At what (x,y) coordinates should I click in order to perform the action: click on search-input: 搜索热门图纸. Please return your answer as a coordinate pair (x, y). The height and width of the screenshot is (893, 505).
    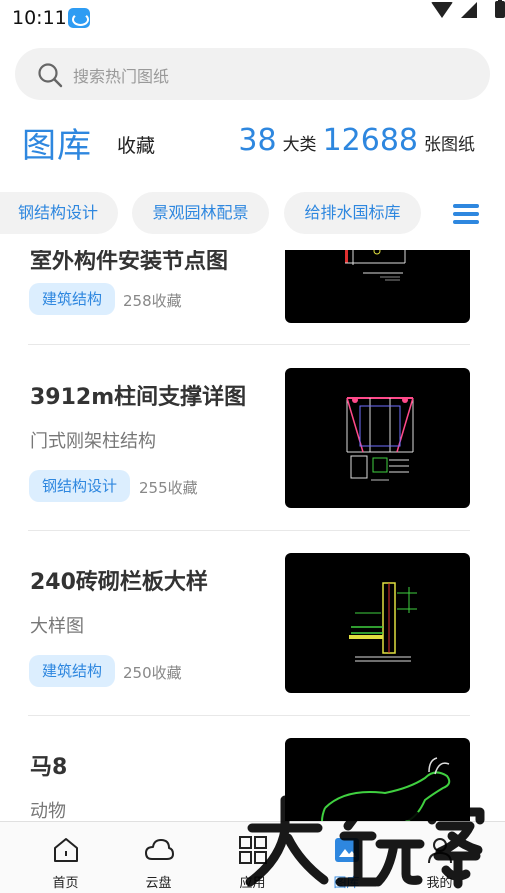
    Looking at the image, I should click on (252, 74).